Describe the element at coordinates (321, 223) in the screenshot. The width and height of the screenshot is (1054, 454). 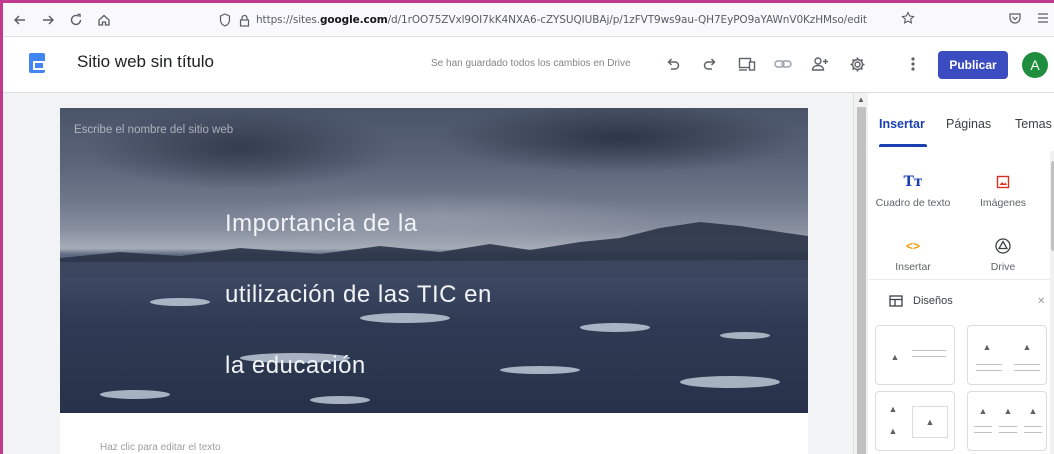
I see `hero-title-line: Importancia de la` at that location.